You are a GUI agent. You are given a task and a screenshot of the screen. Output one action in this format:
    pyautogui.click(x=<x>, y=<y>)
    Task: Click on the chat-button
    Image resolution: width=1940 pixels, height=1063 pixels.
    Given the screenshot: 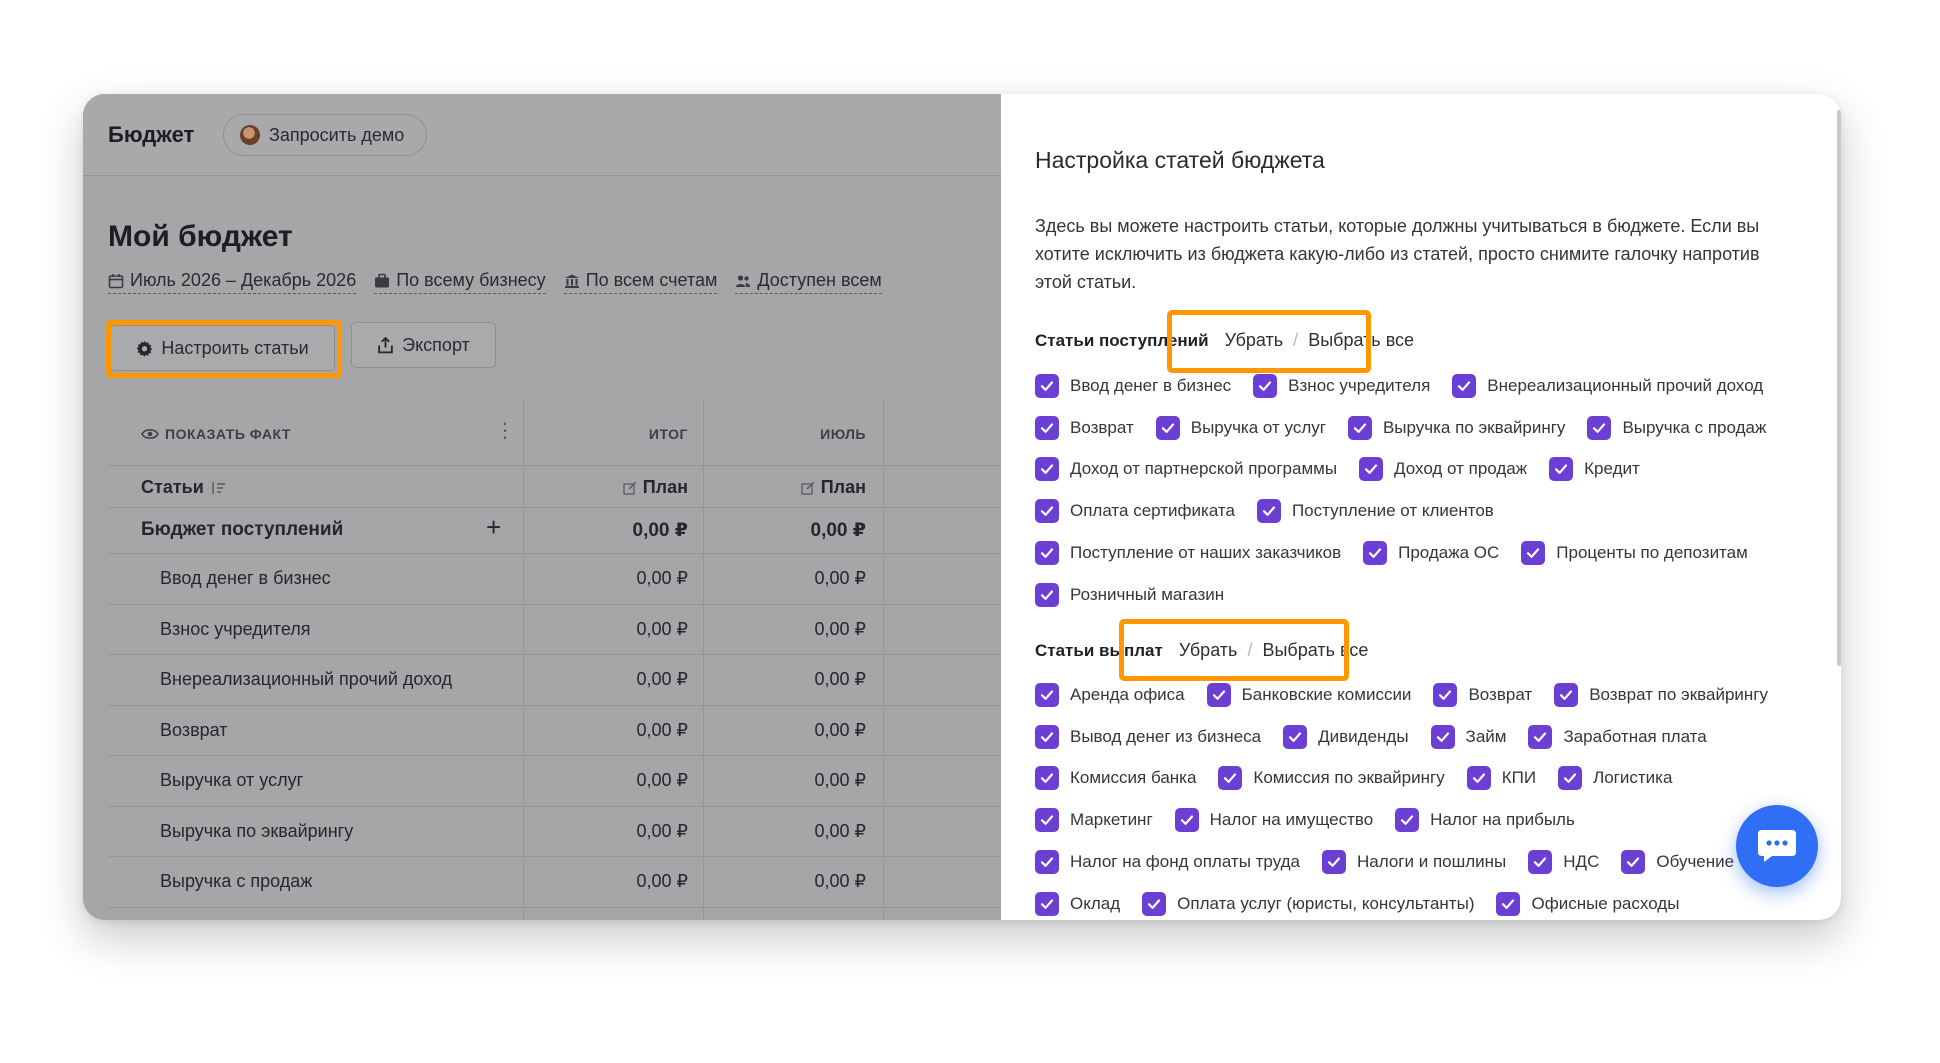 What is the action you would take?
    pyautogui.click(x=1777, y=846)
    